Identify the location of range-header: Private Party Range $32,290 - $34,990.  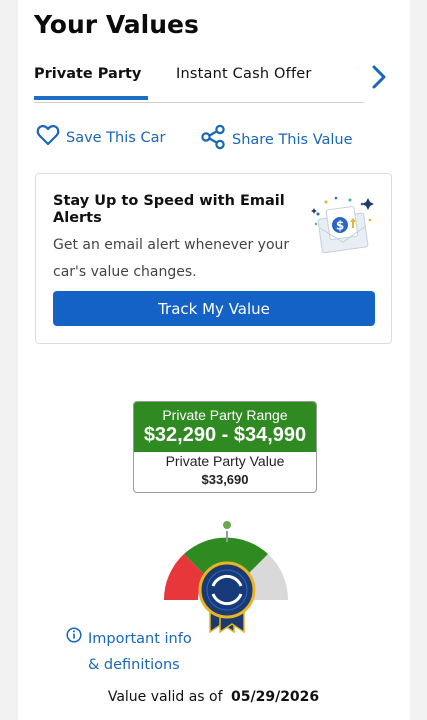
(225, 427).